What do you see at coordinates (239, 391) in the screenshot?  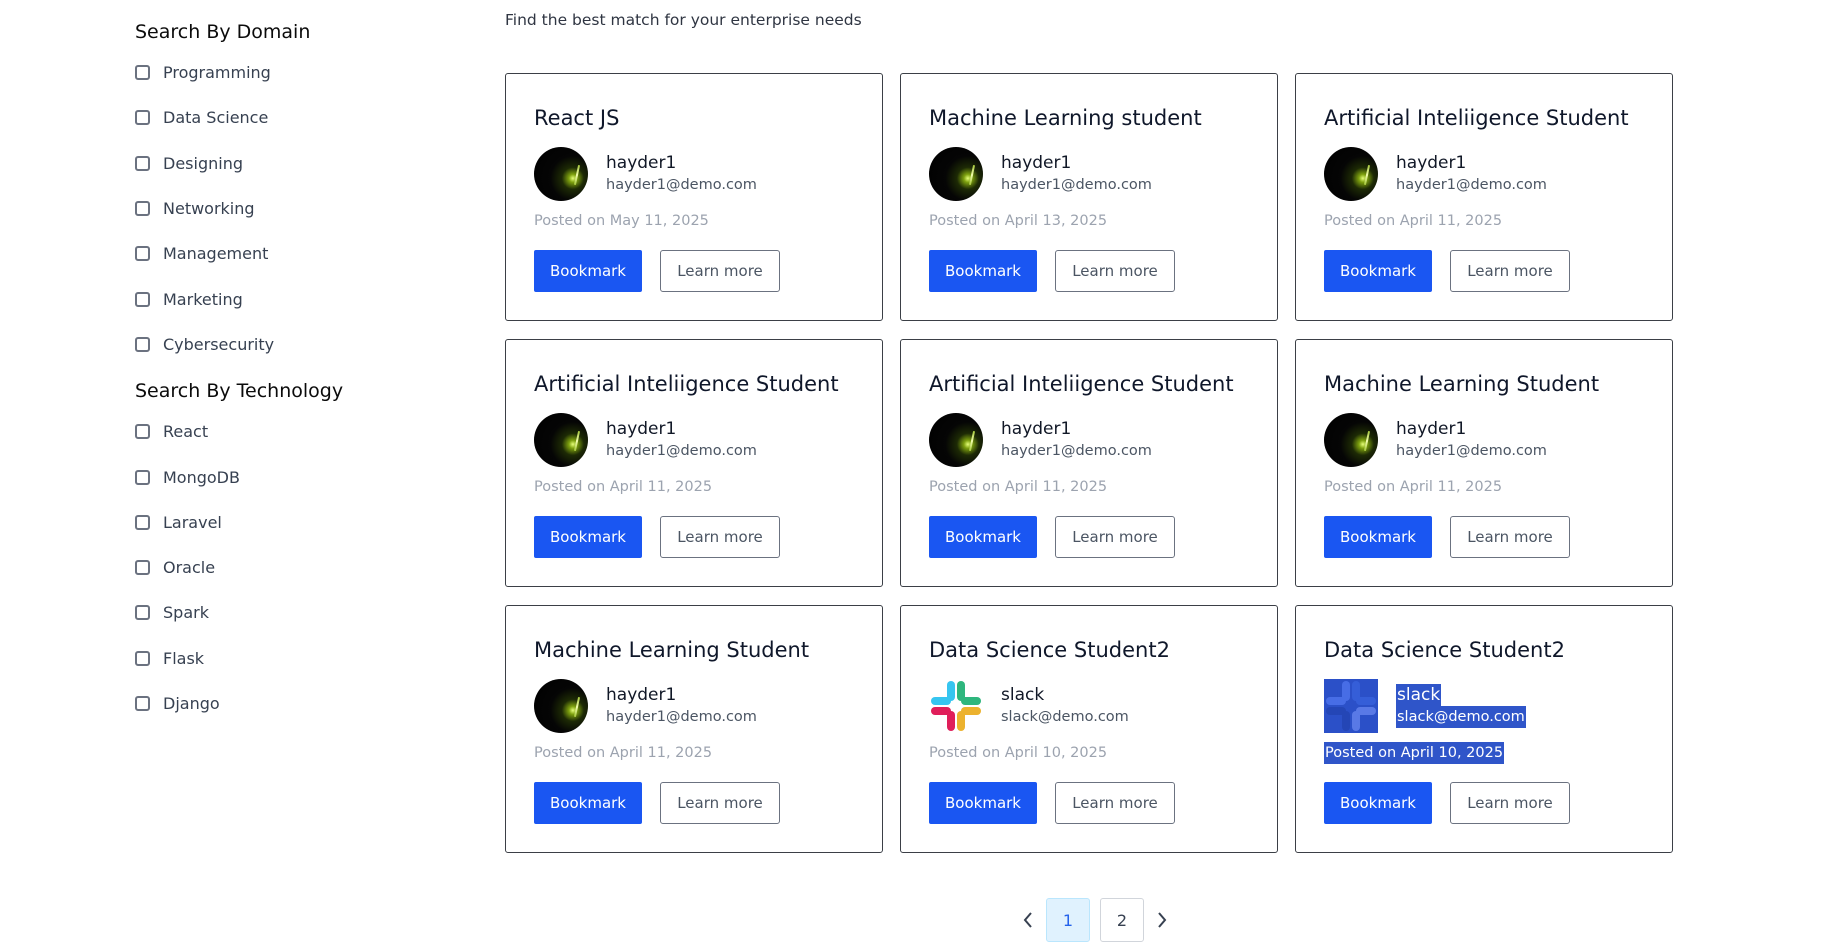 I see `technology-filter-heading: Search By Technology` at bounding box center [239, 391].